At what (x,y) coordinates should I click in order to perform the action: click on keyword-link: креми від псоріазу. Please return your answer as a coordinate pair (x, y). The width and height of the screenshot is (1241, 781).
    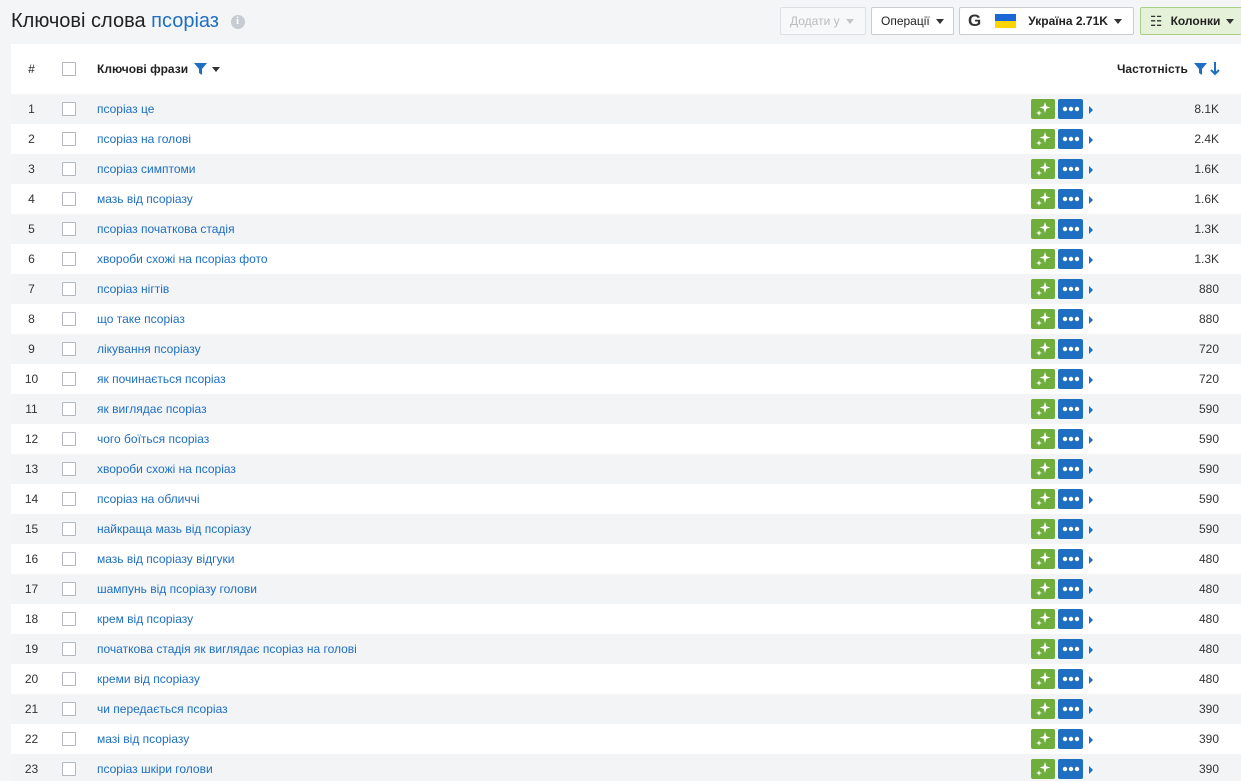
    Looking at the image, I should click on (148, 679).